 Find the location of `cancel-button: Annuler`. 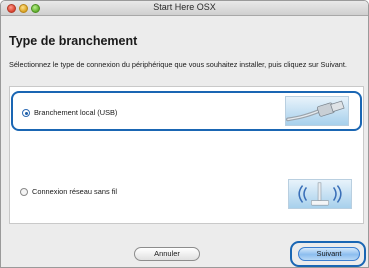

cancel-button: Annuler is located at coordinates (167, 254).